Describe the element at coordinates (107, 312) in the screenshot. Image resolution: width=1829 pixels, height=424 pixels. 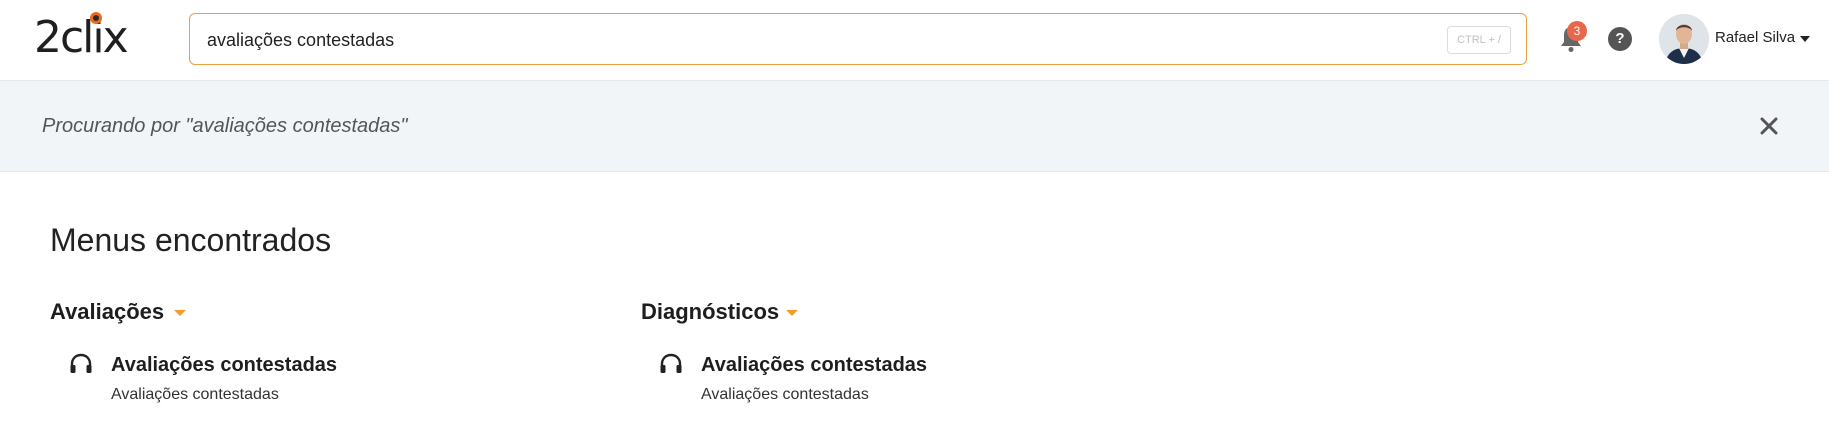
I see `group-title-avaliacoes: Avaliações` at that location.